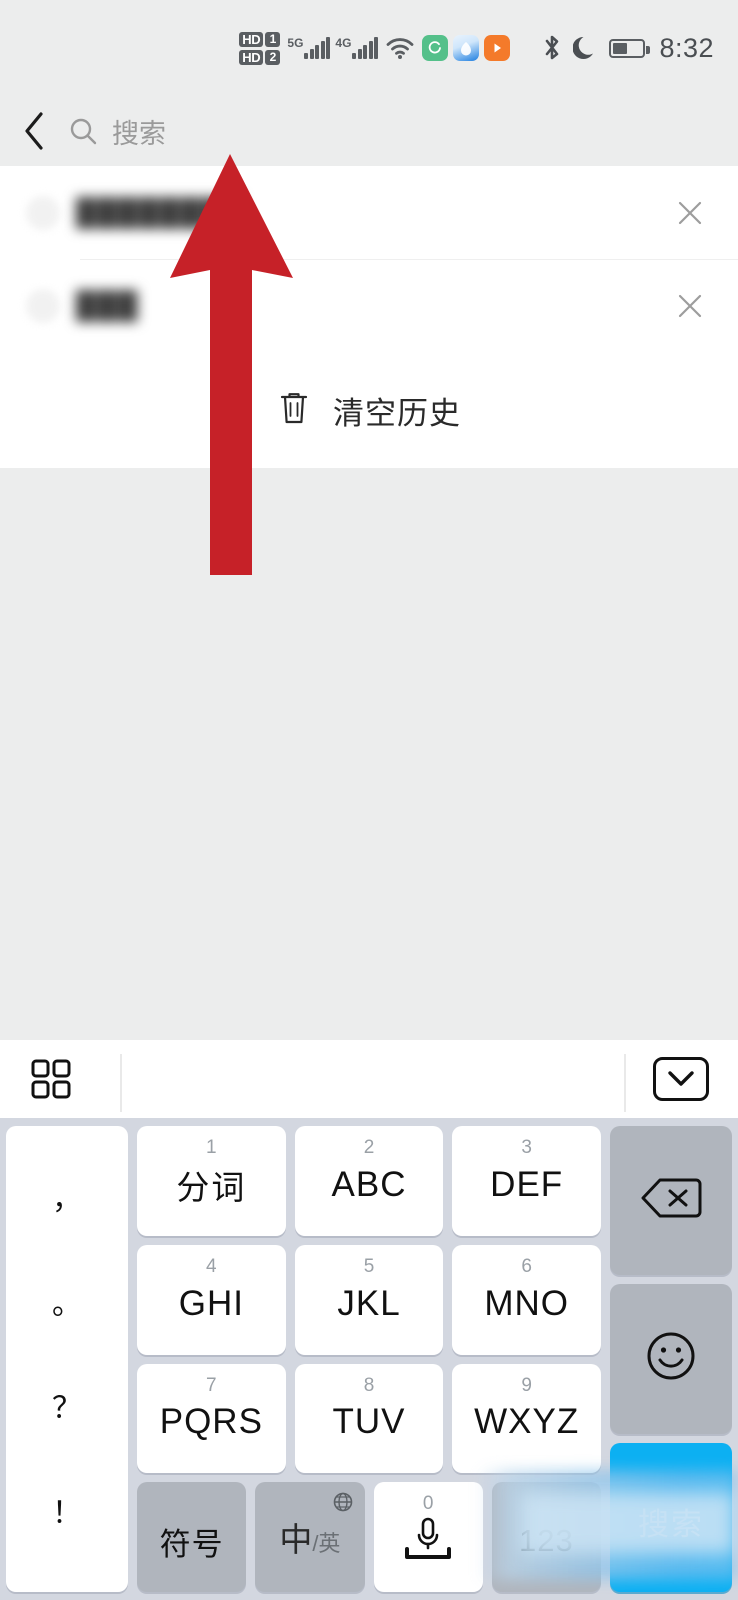  I want to click on grid-apps-button, so click(60, 1079).